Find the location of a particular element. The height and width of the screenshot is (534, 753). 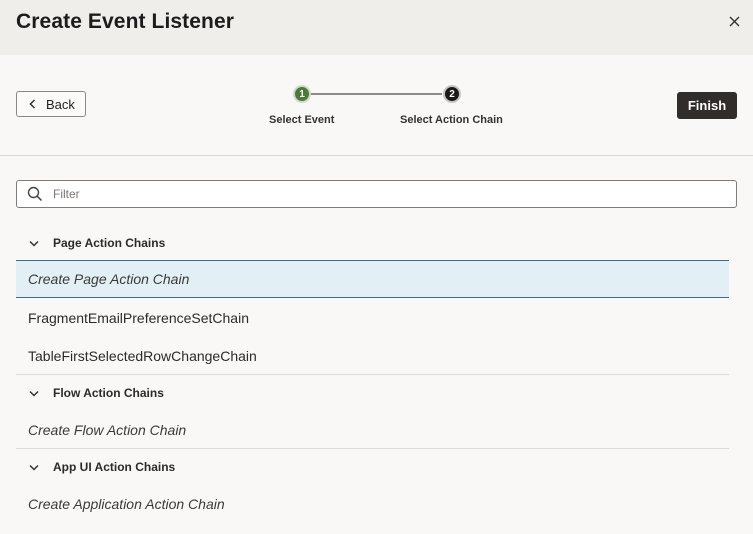

chevron-left-icon is located at coordinates (32, 104).